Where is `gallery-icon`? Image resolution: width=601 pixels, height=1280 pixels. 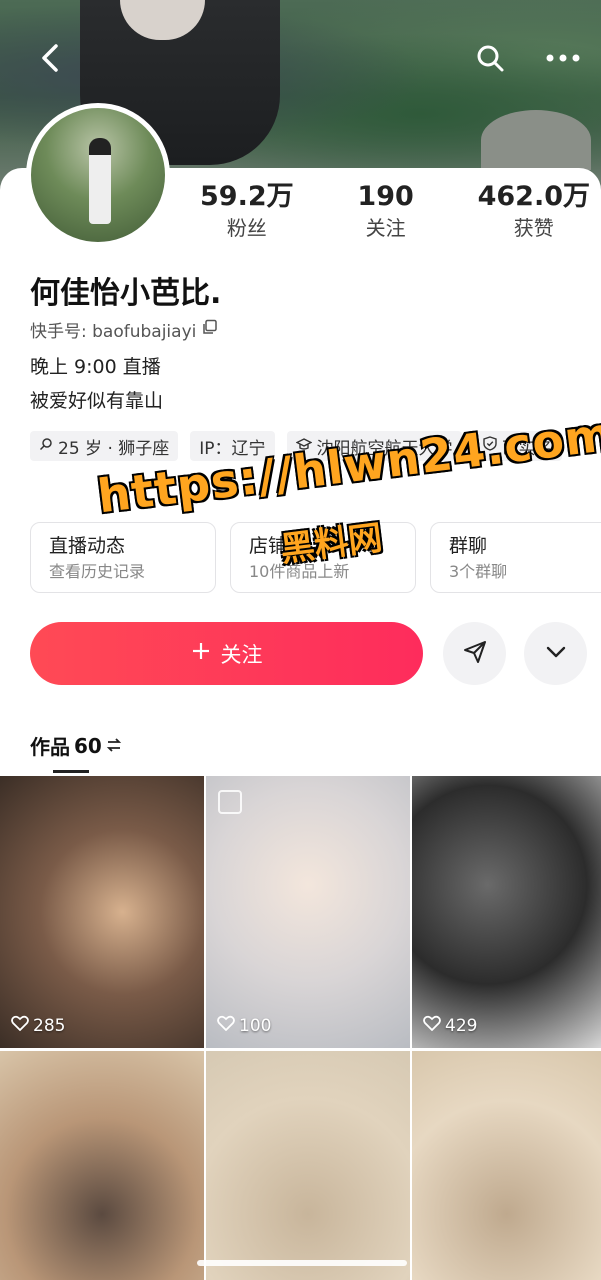
gallery-icon is located at coordinates (230, 802).